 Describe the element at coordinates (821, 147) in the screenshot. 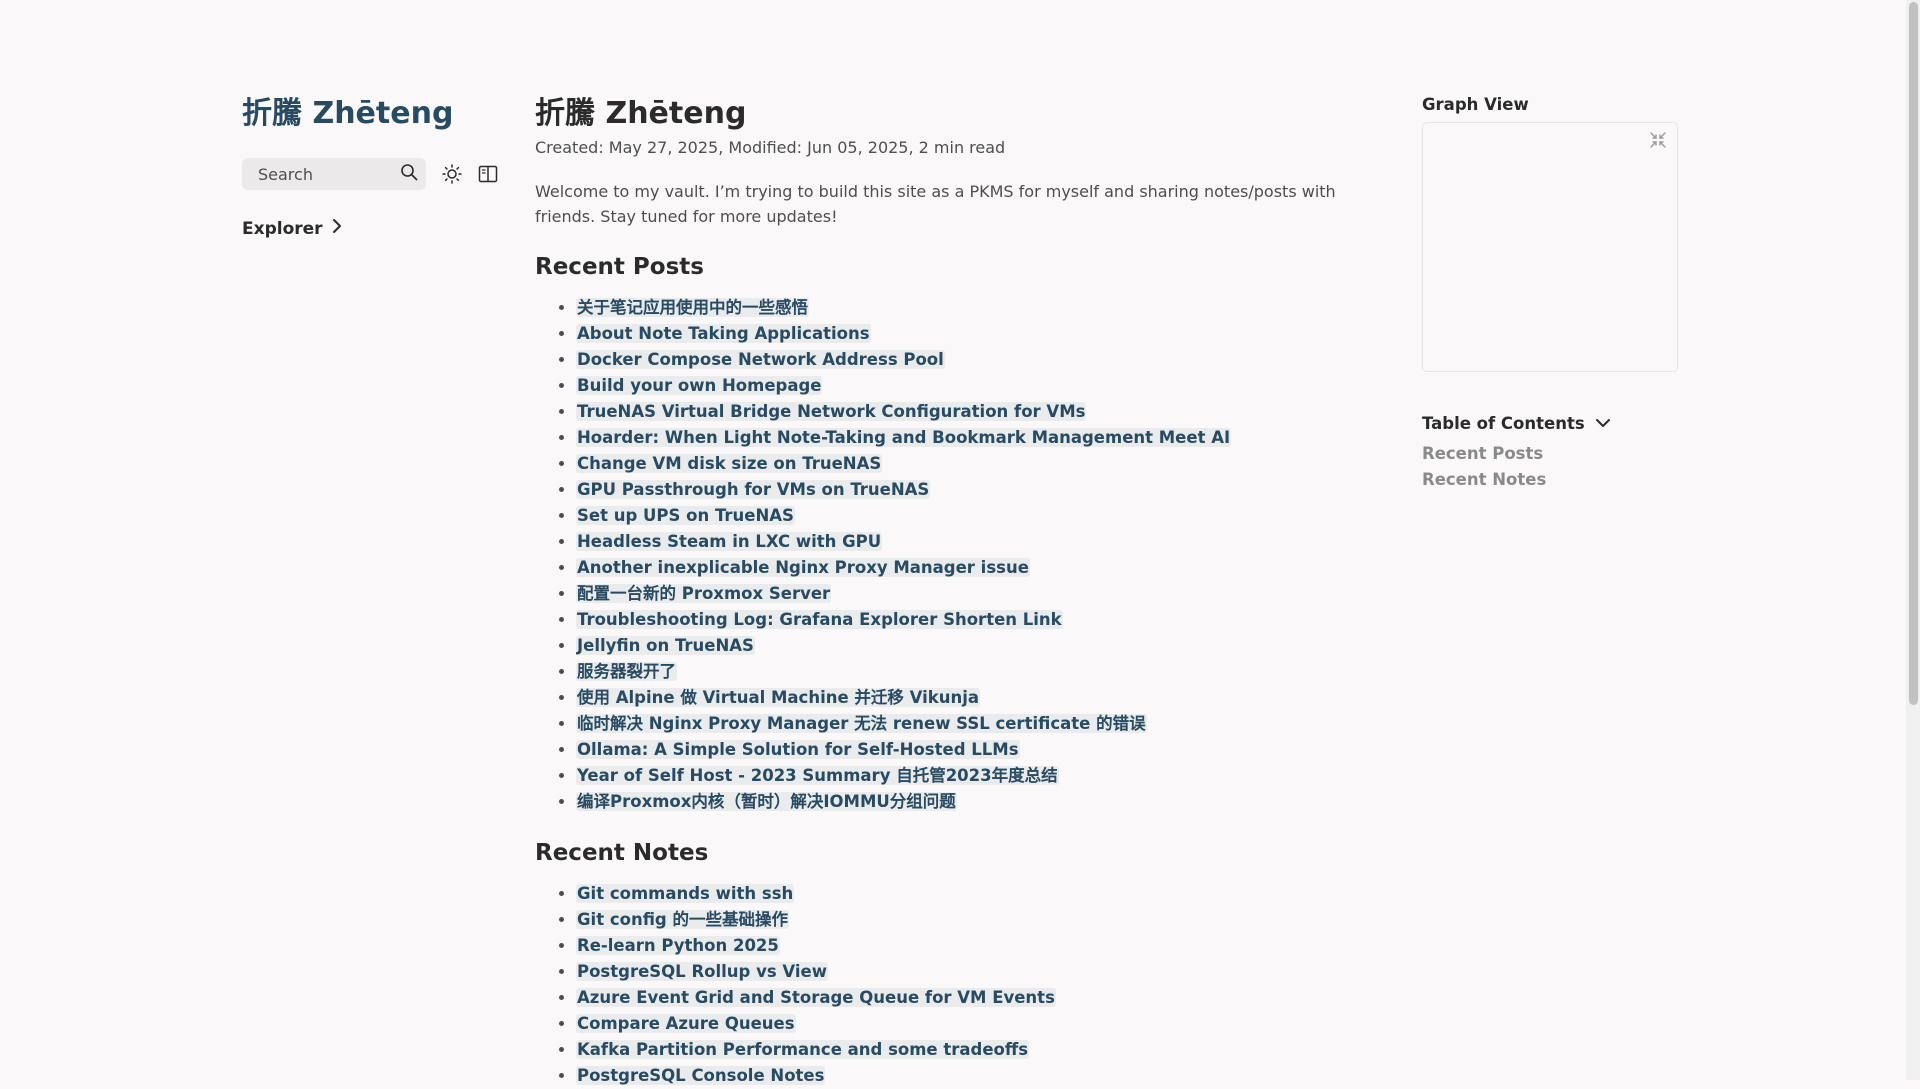

I see `modified-date: Modified: Jun 05, 2025,` at that location.